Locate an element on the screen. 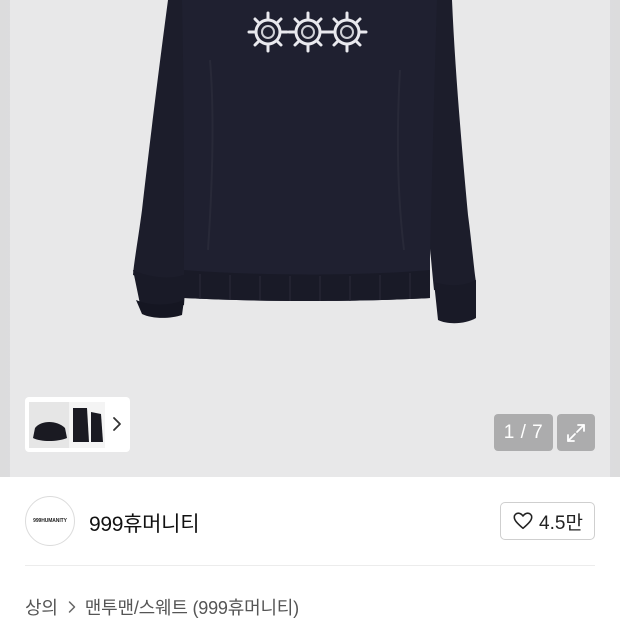 Image resolution: width=620 pixels, height=620 pixels. expand-arrows-icon is located at coordinates (576, 432).